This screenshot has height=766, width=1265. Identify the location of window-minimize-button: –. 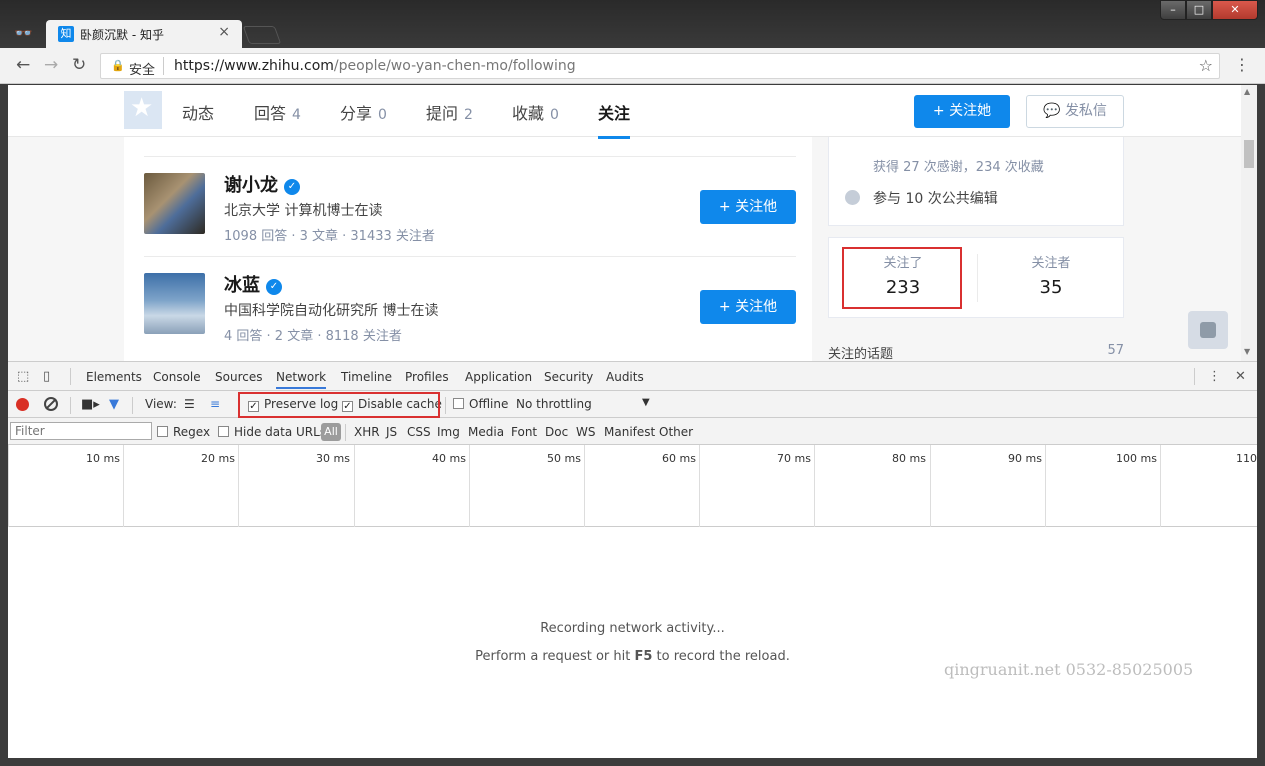
(1173, 10).